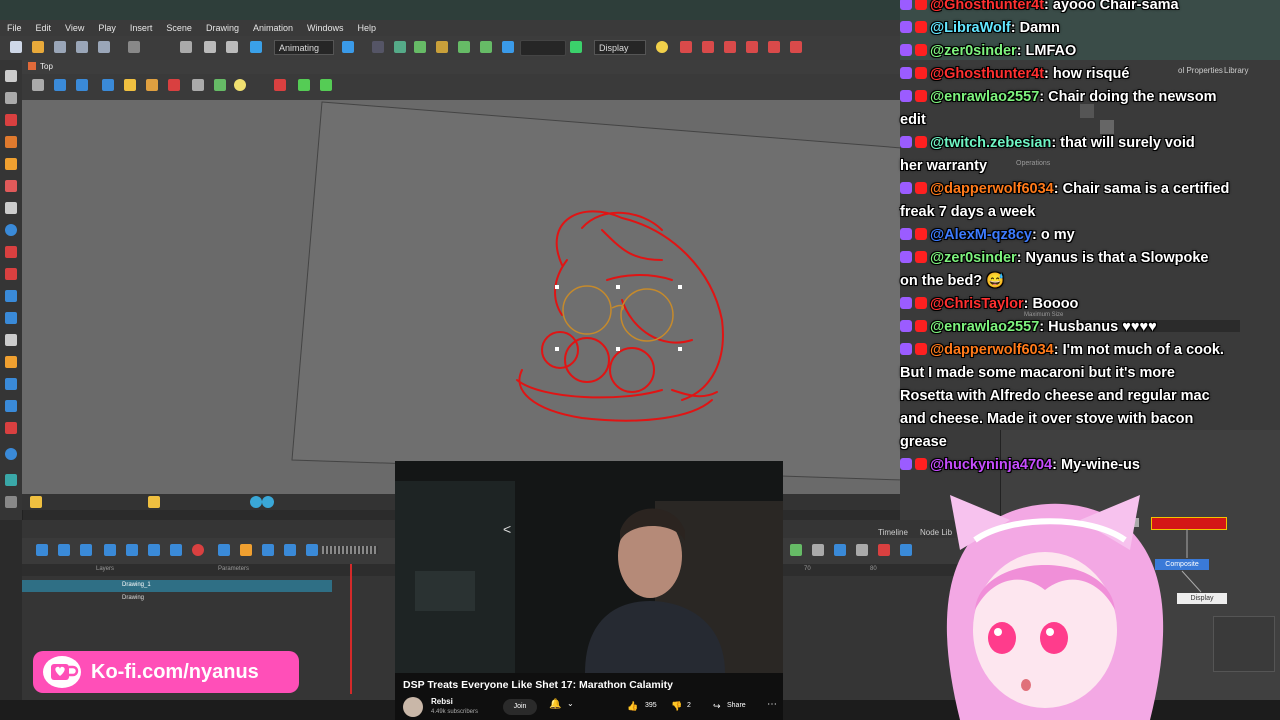 The height and width of the screenshot is (720, 1280). I want to click on more-icon: ⋯, so click(772, 704).